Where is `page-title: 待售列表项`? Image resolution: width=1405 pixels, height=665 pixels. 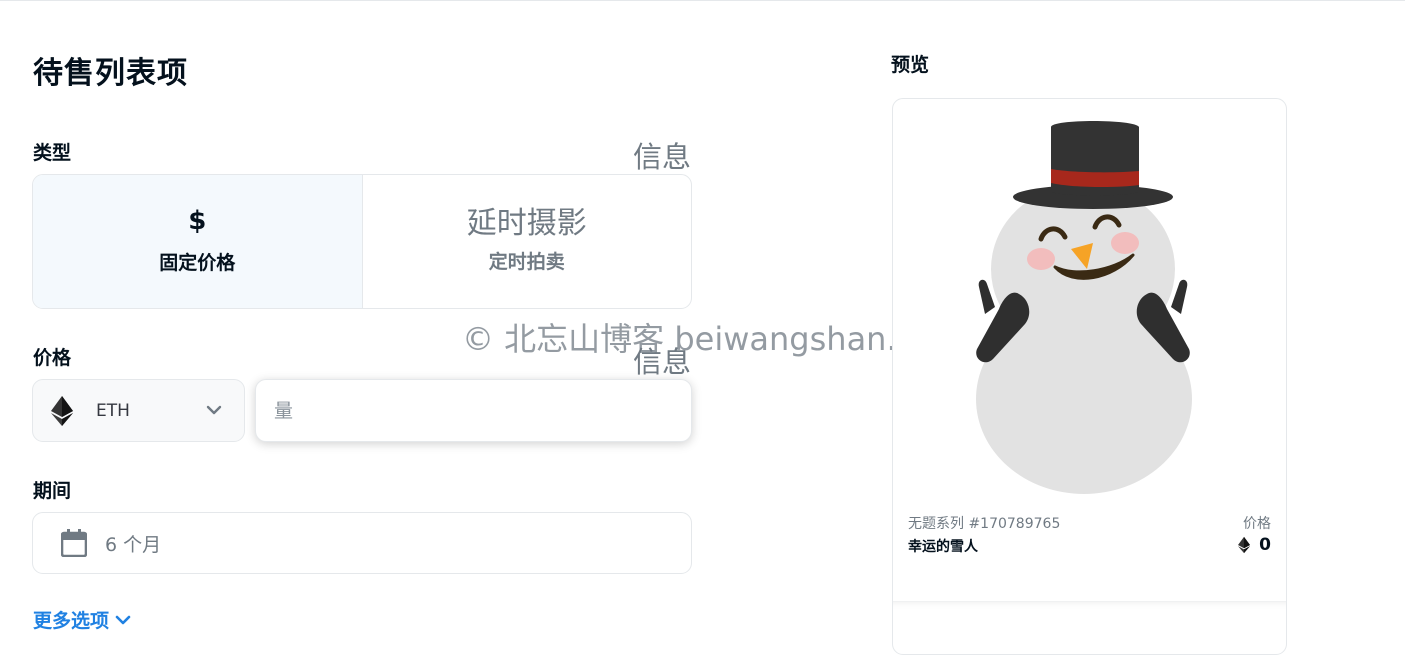 page-title: 待售列表项 is located at coordinates (110, 73).